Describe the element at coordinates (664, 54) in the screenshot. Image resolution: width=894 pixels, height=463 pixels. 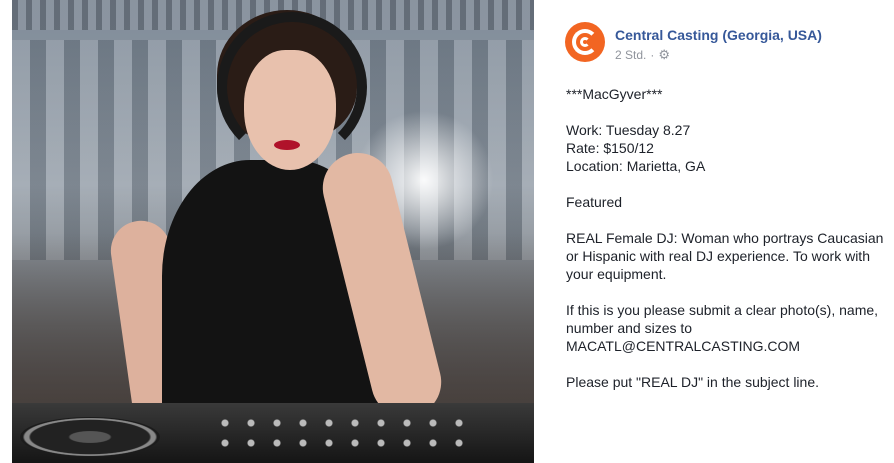
I see `gear-icon: ⚙` at that location.